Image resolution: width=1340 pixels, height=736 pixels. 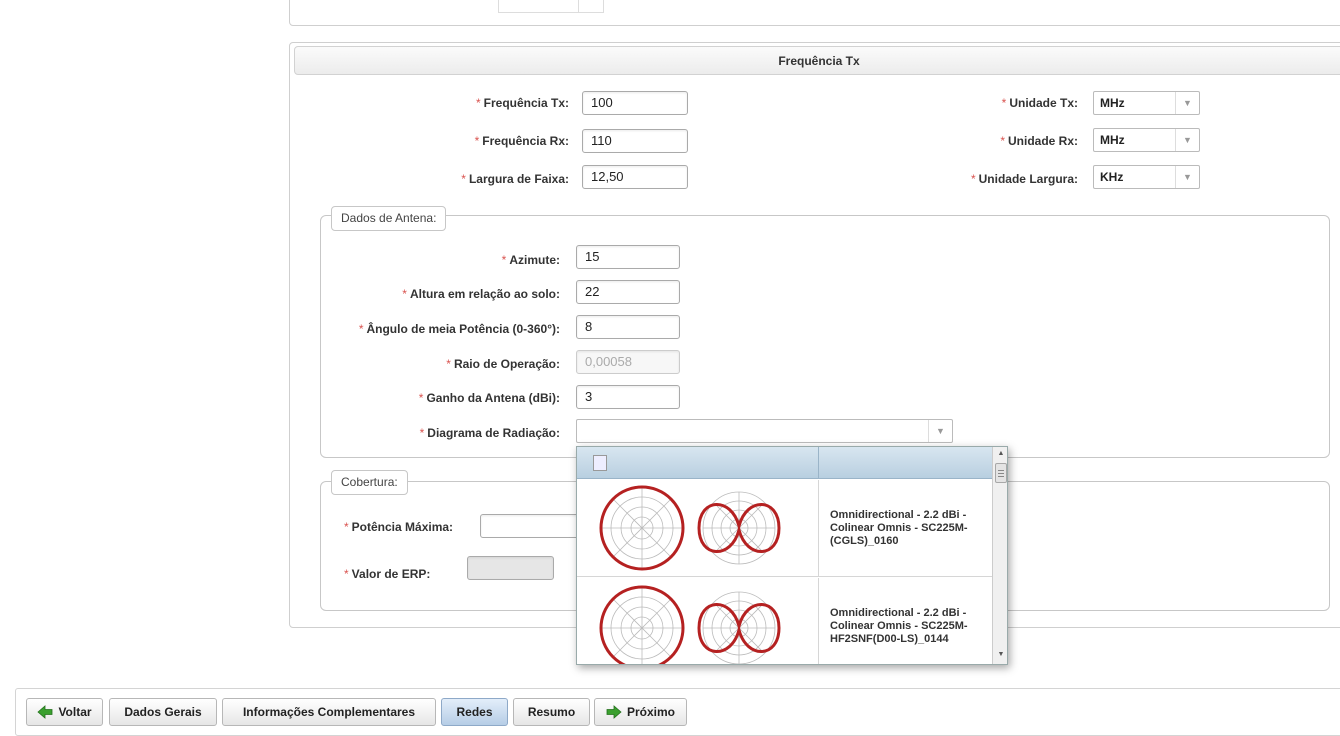 I want to click on scroll-down-arrow-icon: ▼, so click(x=1000, y=655).